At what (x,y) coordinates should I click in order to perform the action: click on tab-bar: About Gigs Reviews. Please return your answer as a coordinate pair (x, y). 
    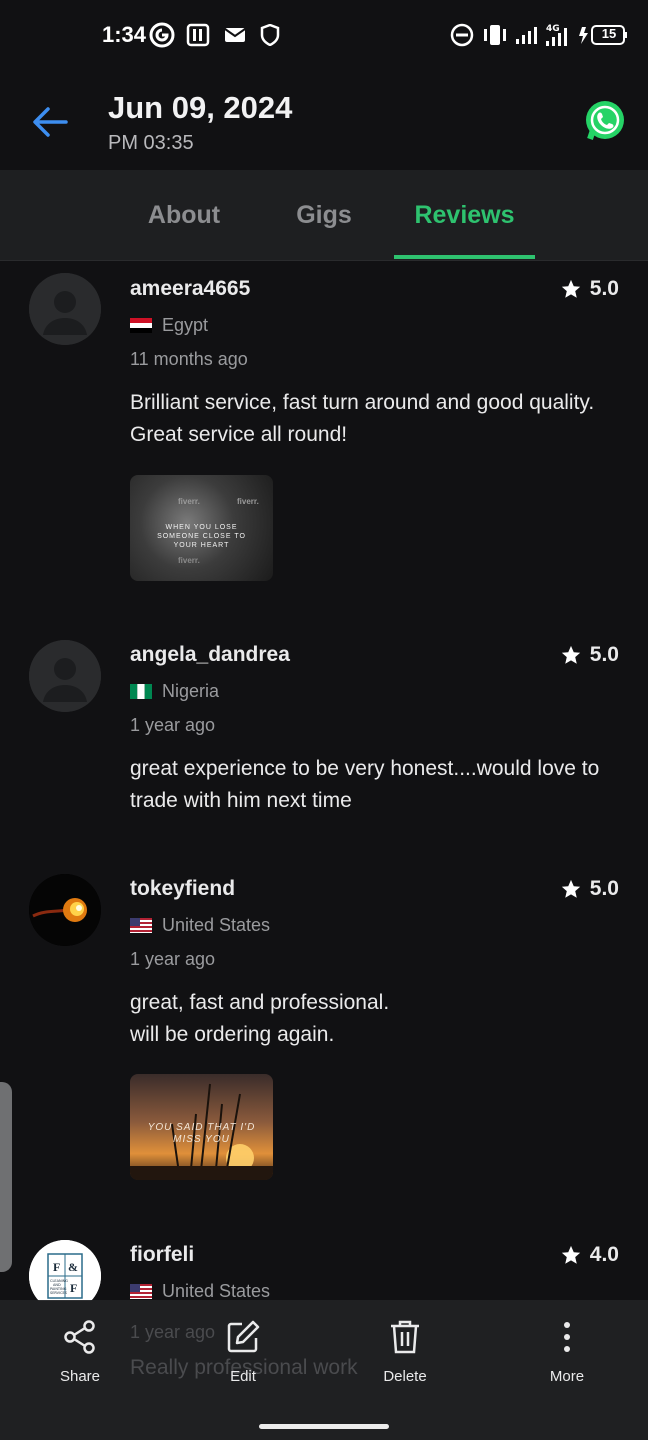
    Looking at the image, I should click on (324, 215).